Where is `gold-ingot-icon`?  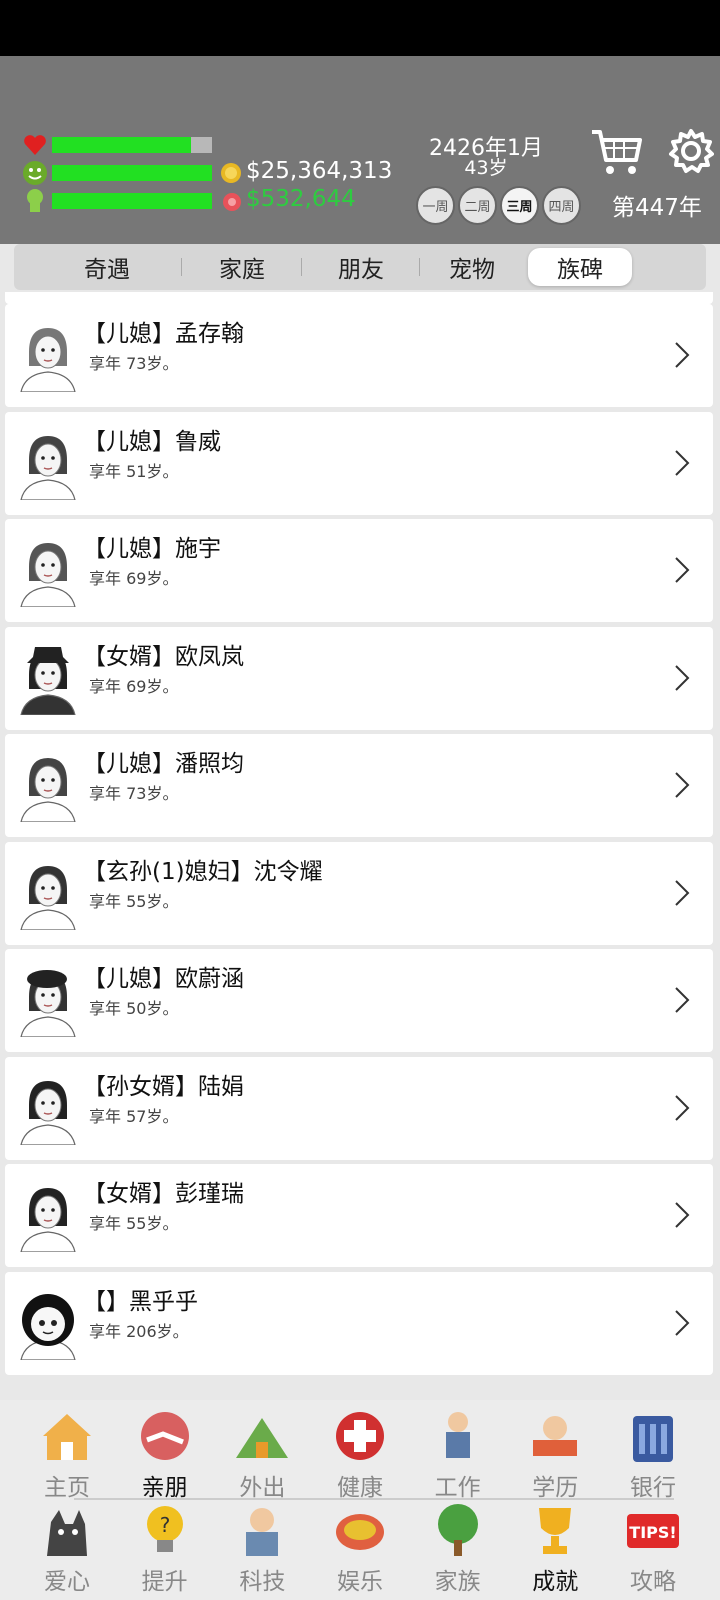 gold-ingot-icon is located at coordinates (360, 1531).